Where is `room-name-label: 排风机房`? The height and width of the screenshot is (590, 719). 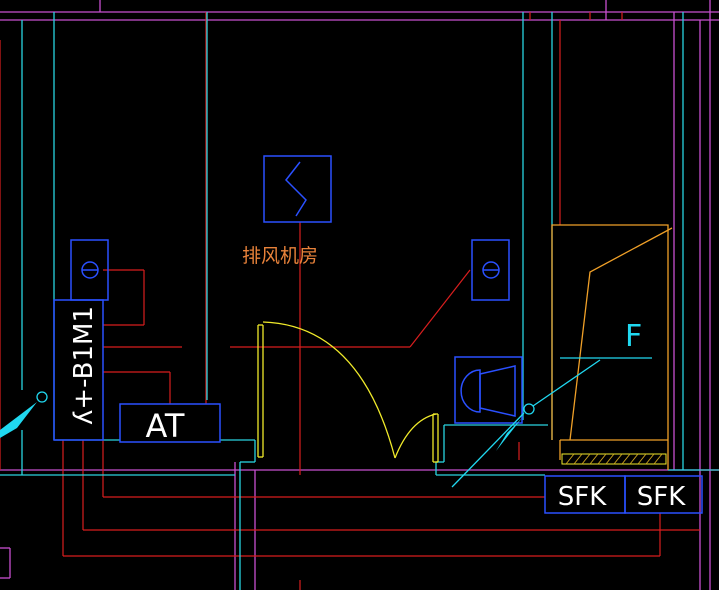
room-name-label: 排风机房 is located at coordinates (280, 256).